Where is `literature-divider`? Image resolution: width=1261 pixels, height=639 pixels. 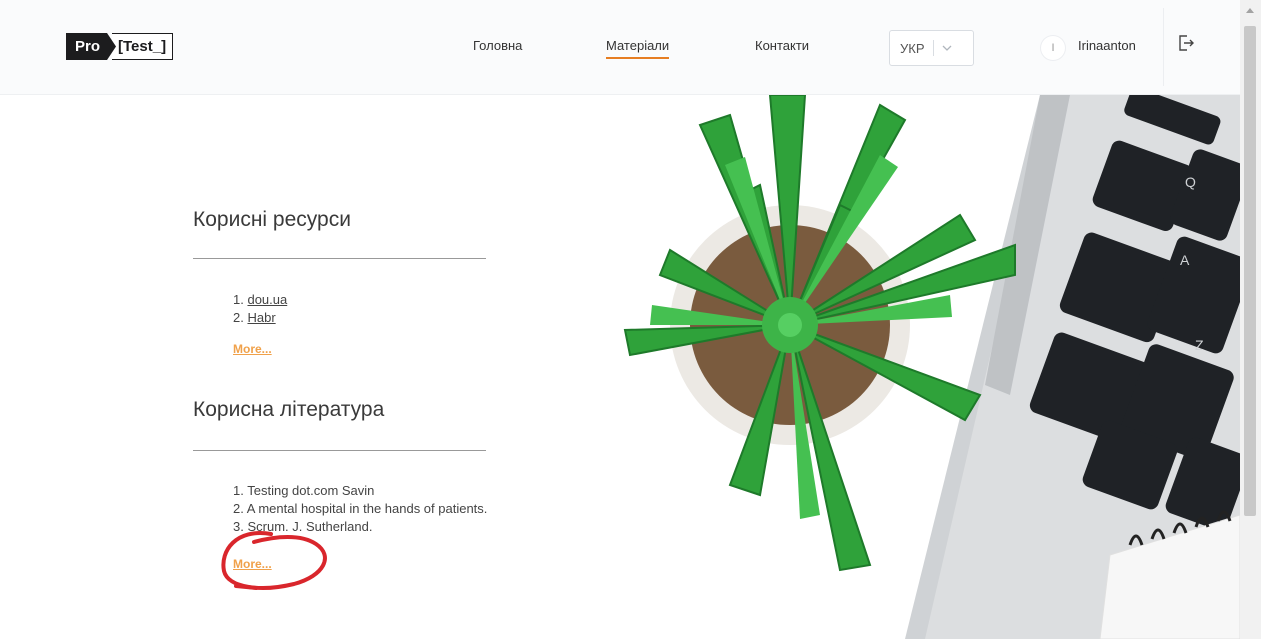
literature-divider is located at coordinates (339, 450).